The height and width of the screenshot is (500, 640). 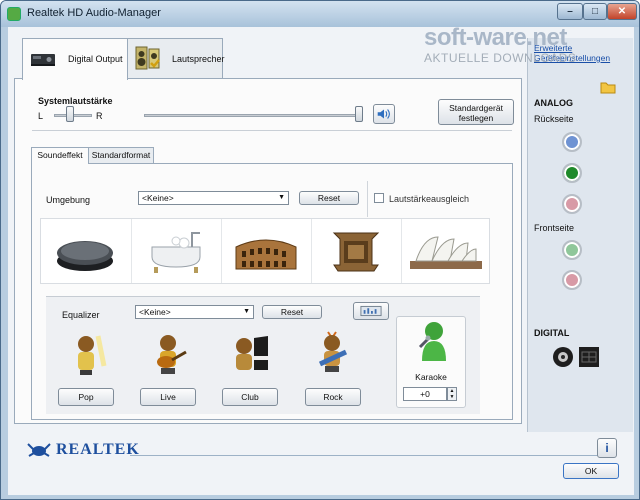 I want to click on digital-output-icon, so click(x=43, y=60).